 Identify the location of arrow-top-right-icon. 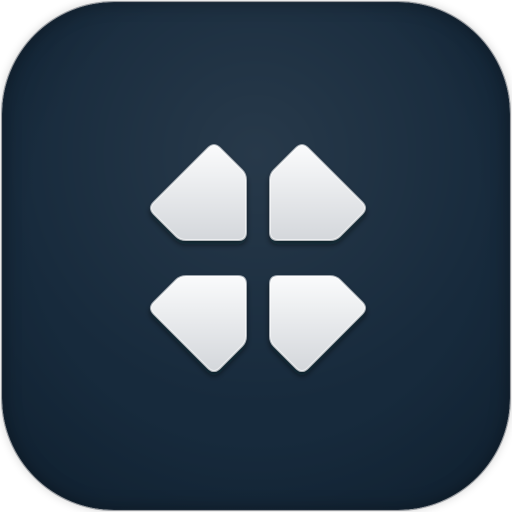
(317, 192).